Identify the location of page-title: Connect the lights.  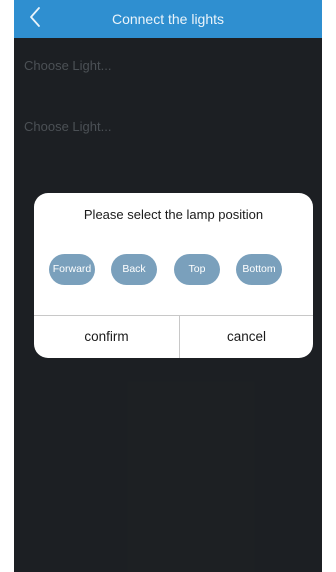
(168, 19).